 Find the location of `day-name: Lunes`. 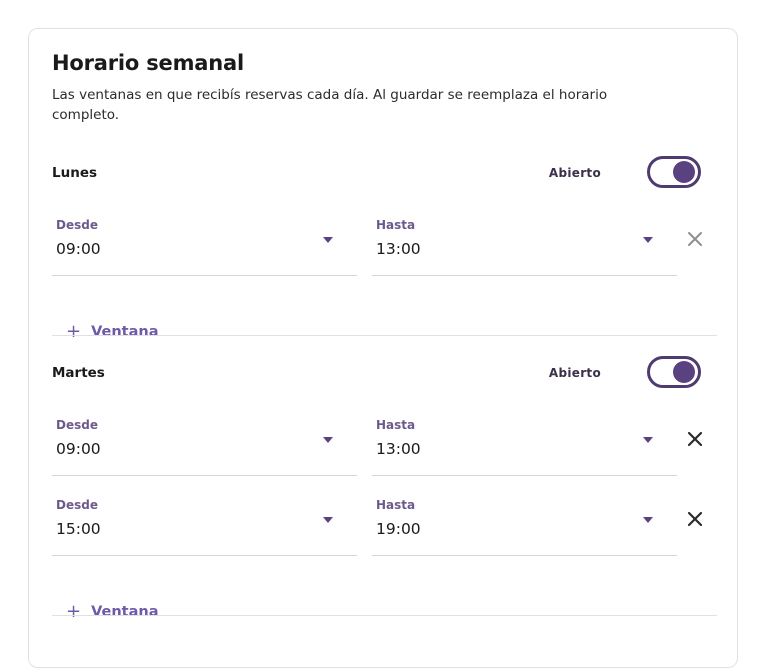

day-name: Lunes is located at coordinates (75, 173).